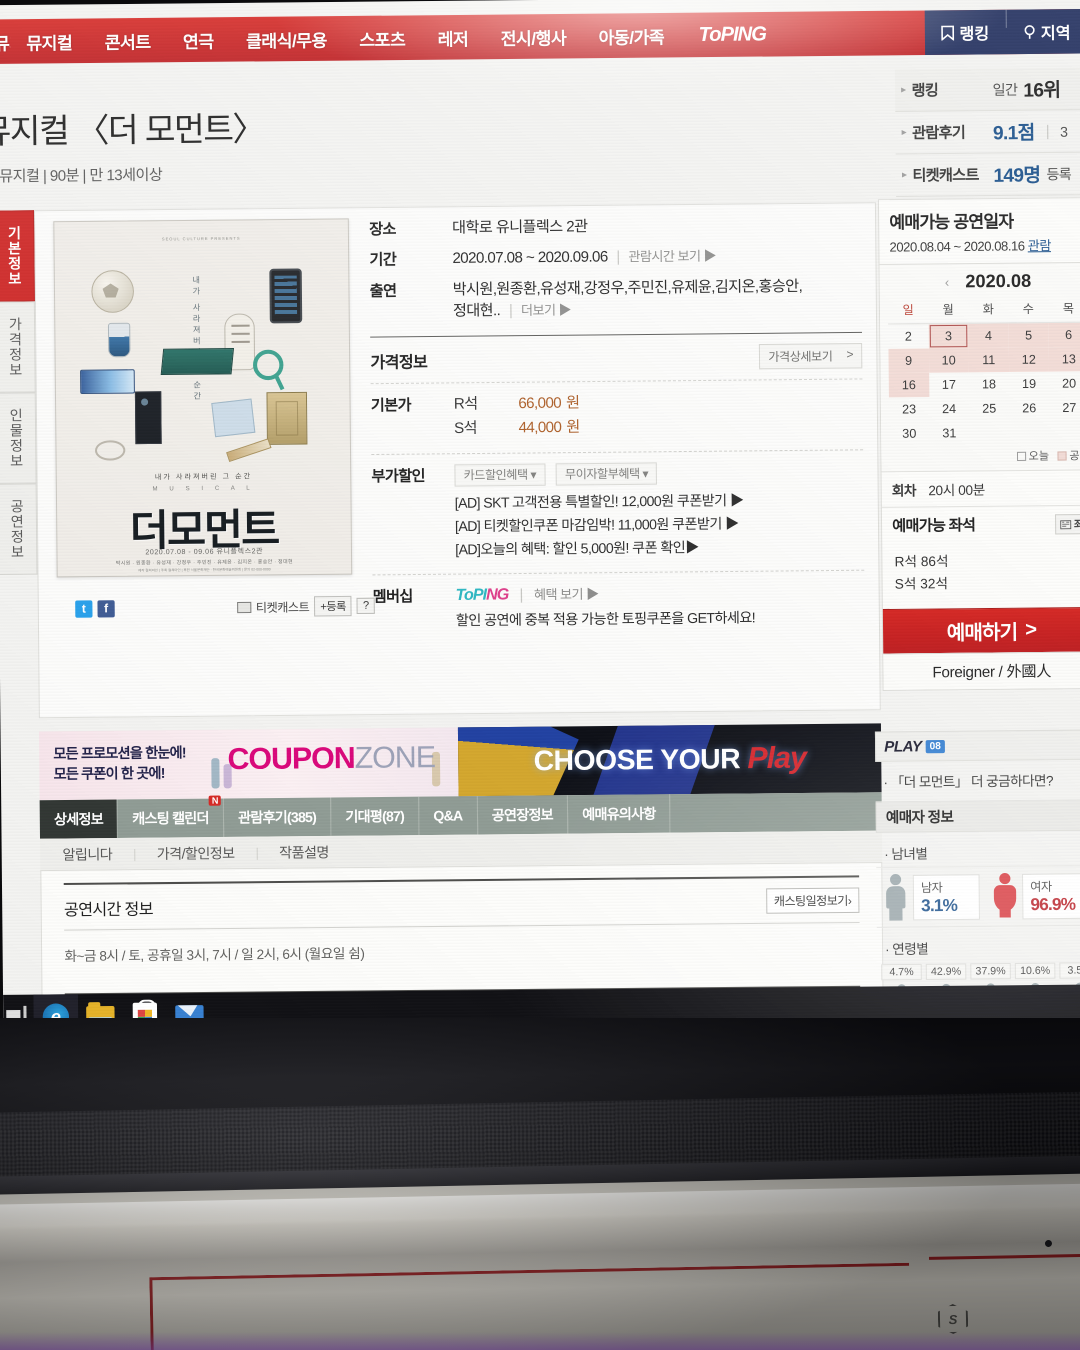 The image size is (1080, 1350). I want to click on ticketcast-register-button: +등록, so click(333, 606).